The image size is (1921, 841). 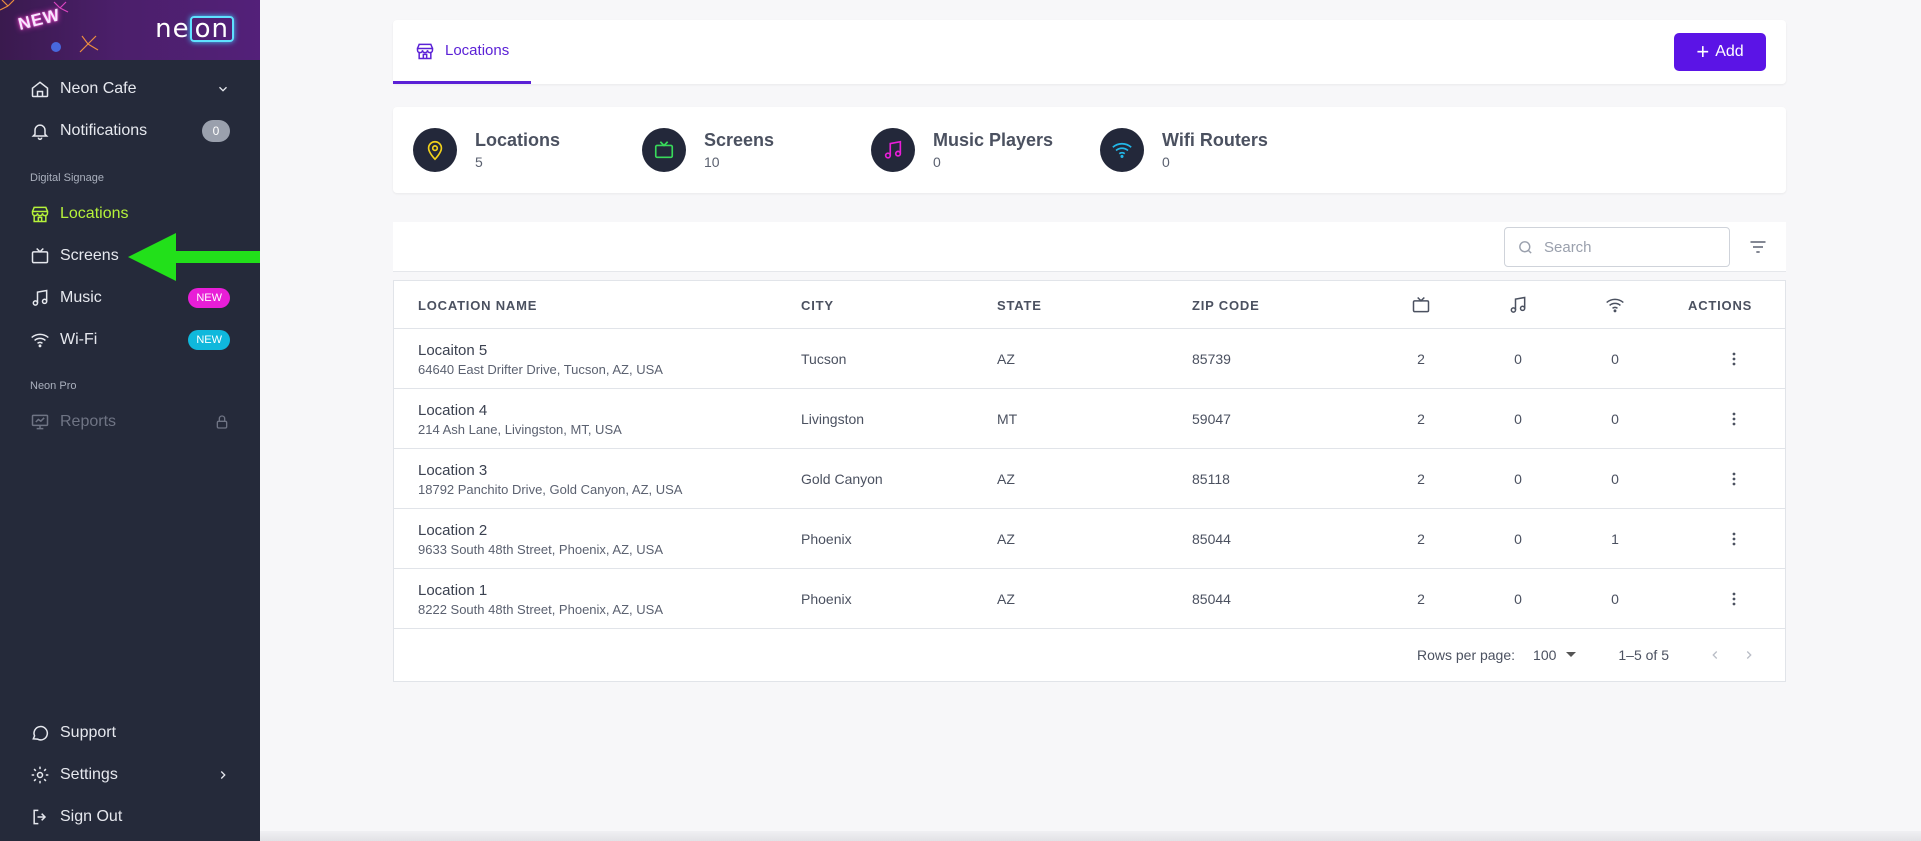 What do you see at coordinates (477, 305) in the screenshot?
I see `column-header-location-name: LOCATION NAME` at bounding box center [477, 305].